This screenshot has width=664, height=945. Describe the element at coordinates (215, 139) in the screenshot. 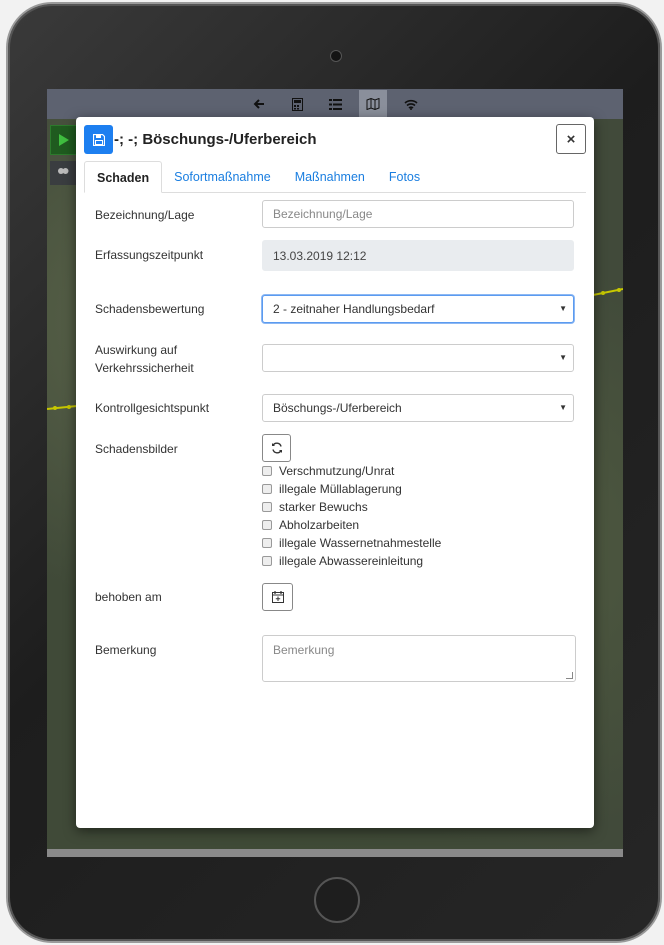

I see `dialog-title: -; -; Böschungs-/Uferbereich` at that location.